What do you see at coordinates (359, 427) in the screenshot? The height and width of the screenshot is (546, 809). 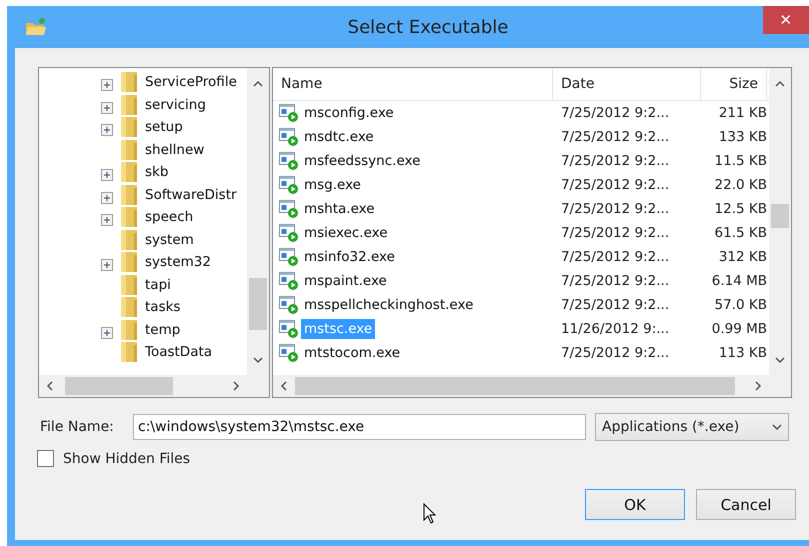 I see `file-name-field: c:\windows\system32\mstsc.exe` at bounding box center [359, 427].